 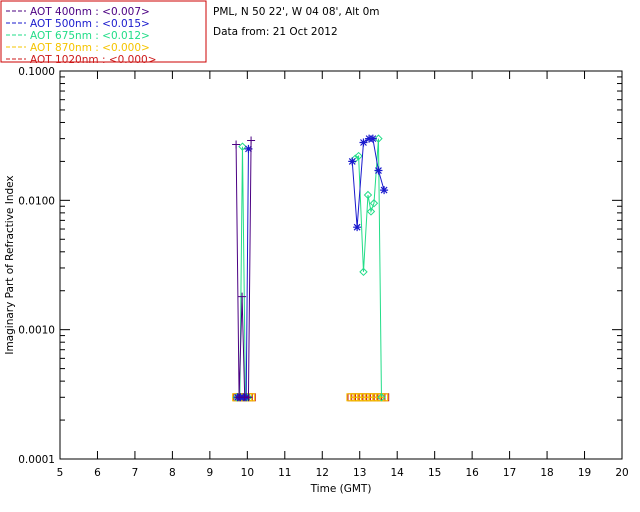 I want to click on x-tick-label: 13, so click(x=359, y=473).